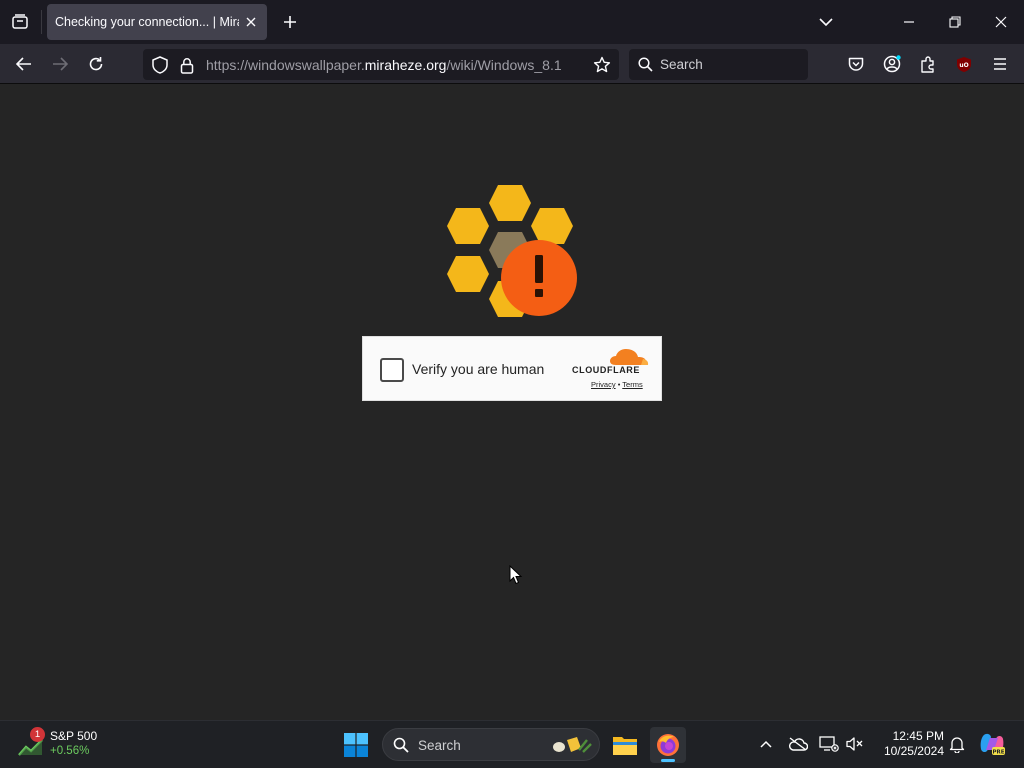 This screenshot has height=768, width=1024. Describe the element at coordinates (718, 64) in the screenshot. I see `search-bar: Search` at that location.